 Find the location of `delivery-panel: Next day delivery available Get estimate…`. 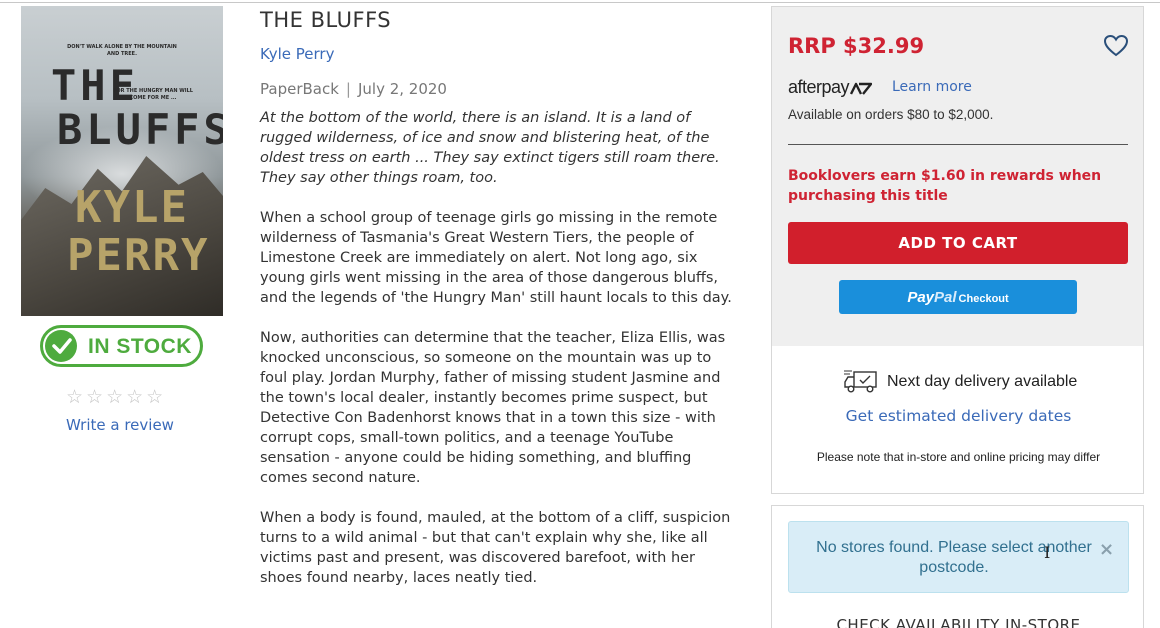

delivery-panel: Next day delivery available Get estimate… is located at coordinates (957, 420).